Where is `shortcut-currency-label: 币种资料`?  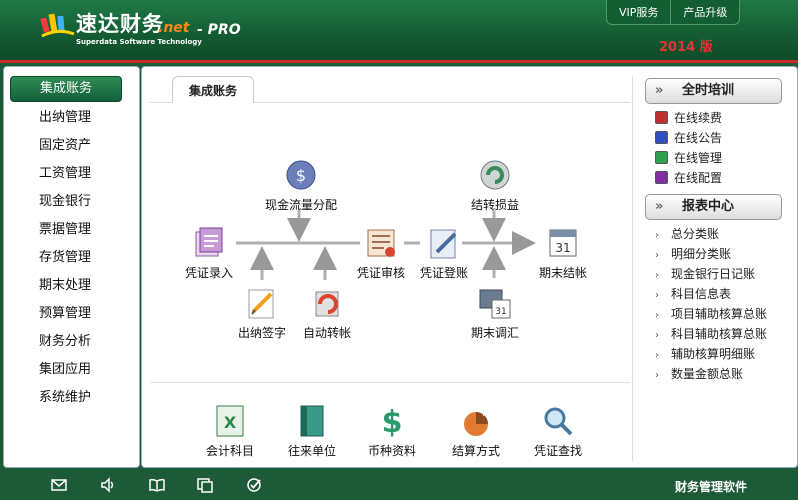
shortcut-currency-label: 币种资料 is located at coordinates (391, 451).